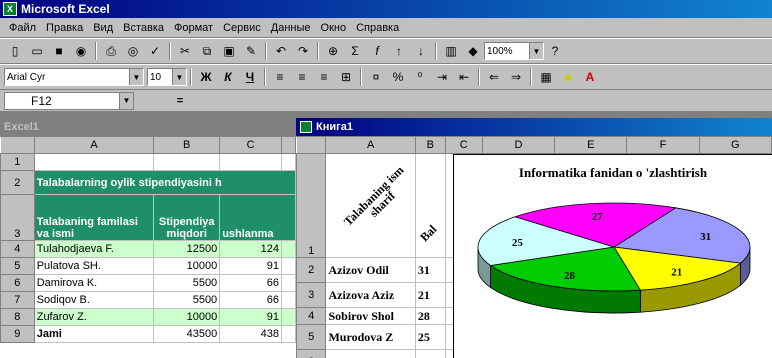 The image size is (772, 358). Describe the element at coordinates (206, 77) in the screenshot. I see `bold-button: Ж` at that location.